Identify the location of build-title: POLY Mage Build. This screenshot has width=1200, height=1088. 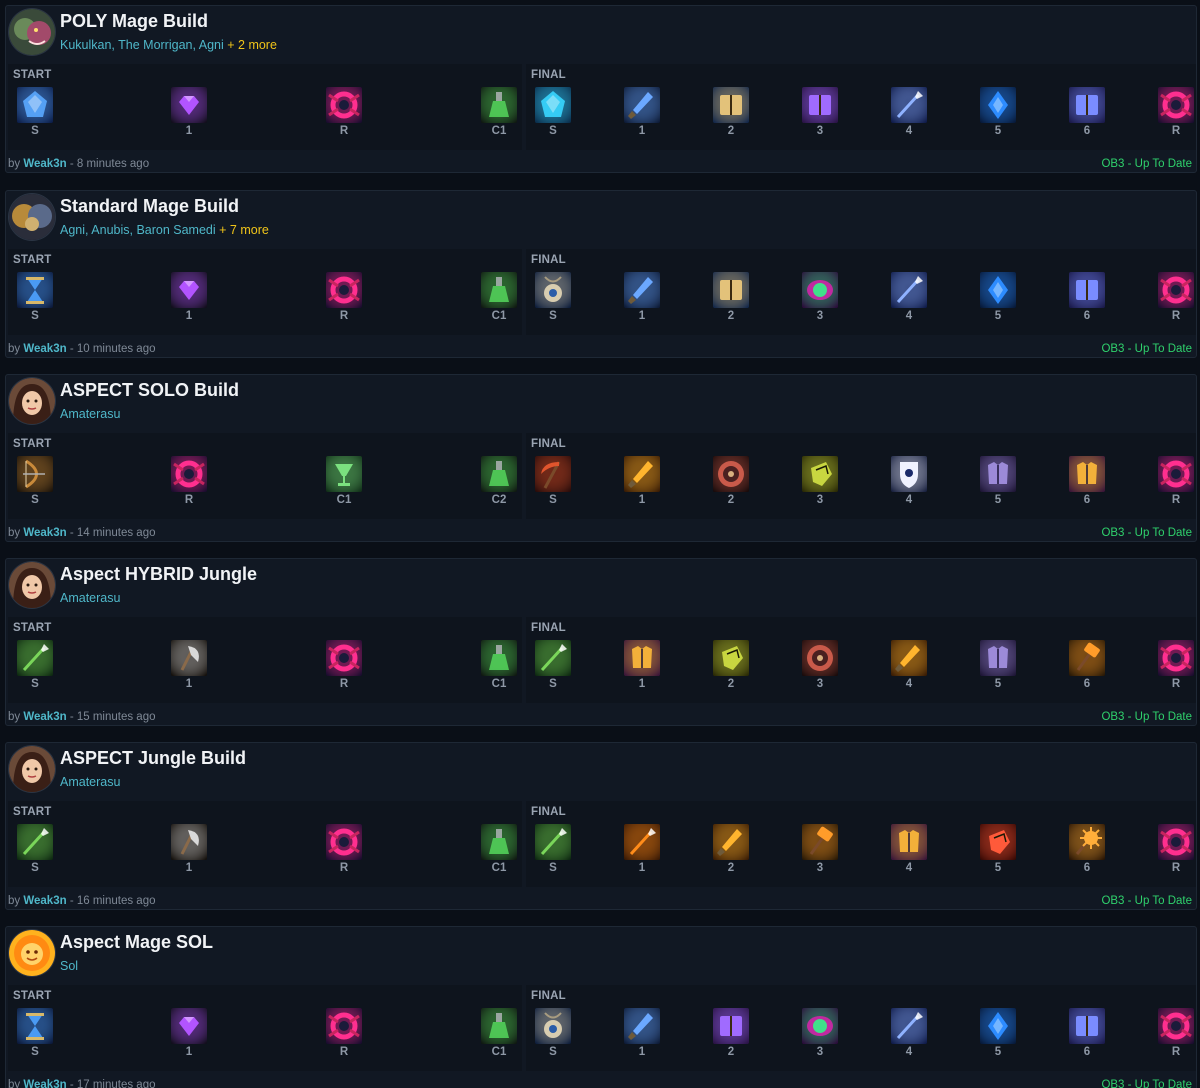
(134, 21).